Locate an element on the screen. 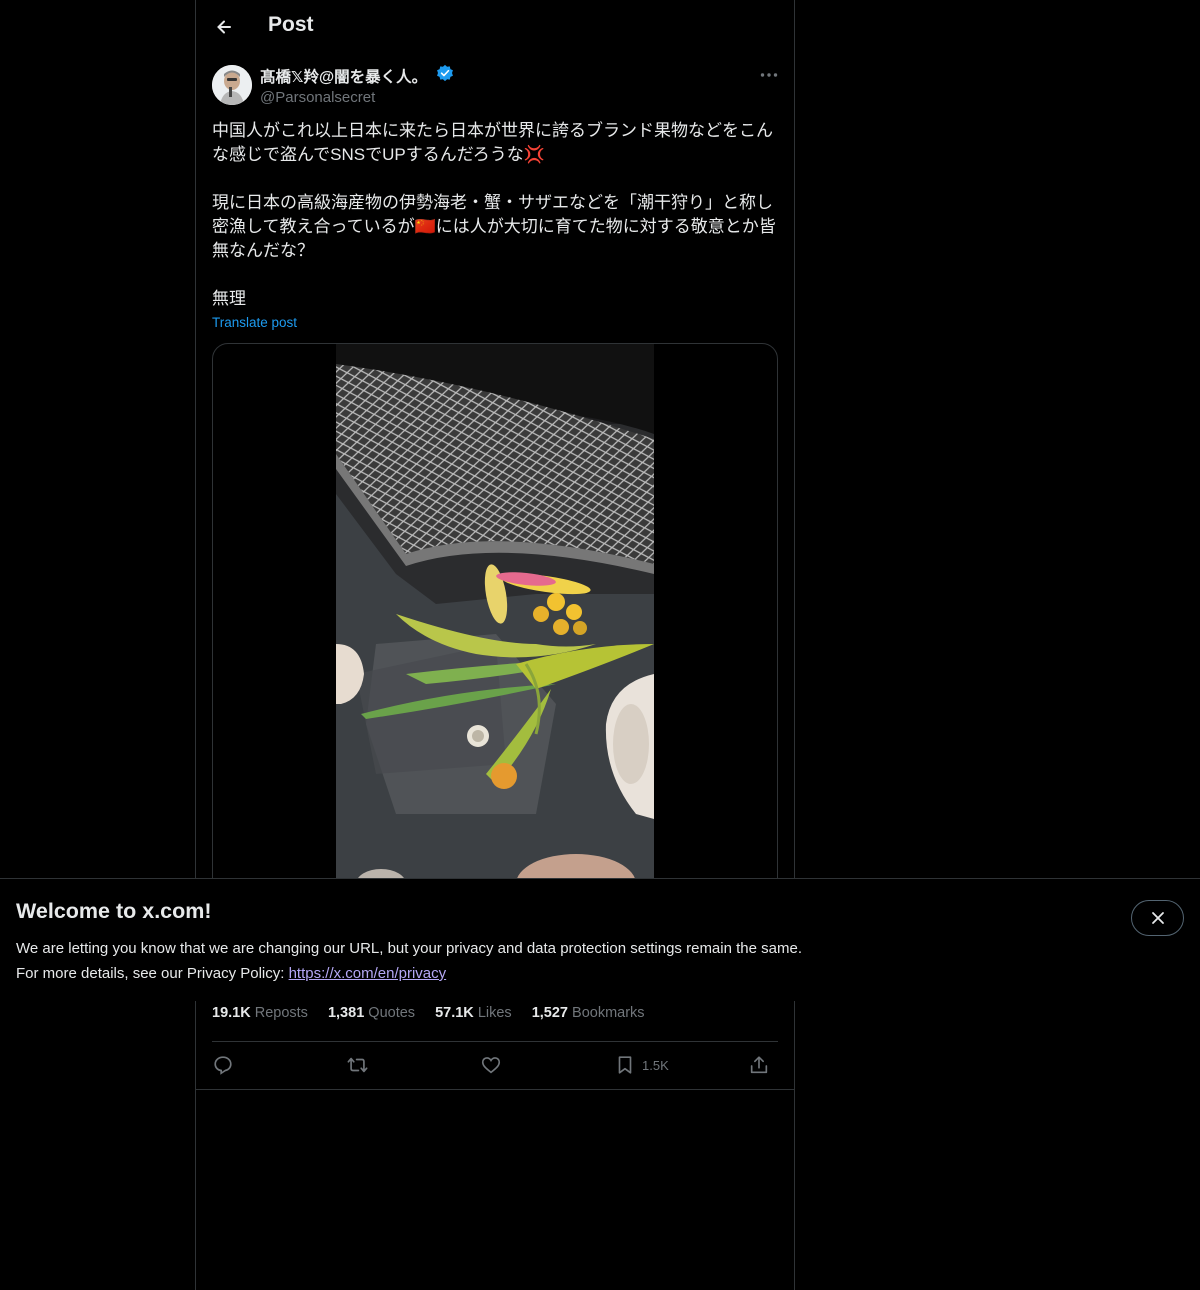 The width and height of the screenshot is (1200, 1290). bookmark-button: 1.5K is located at coordinates (641, 1065).